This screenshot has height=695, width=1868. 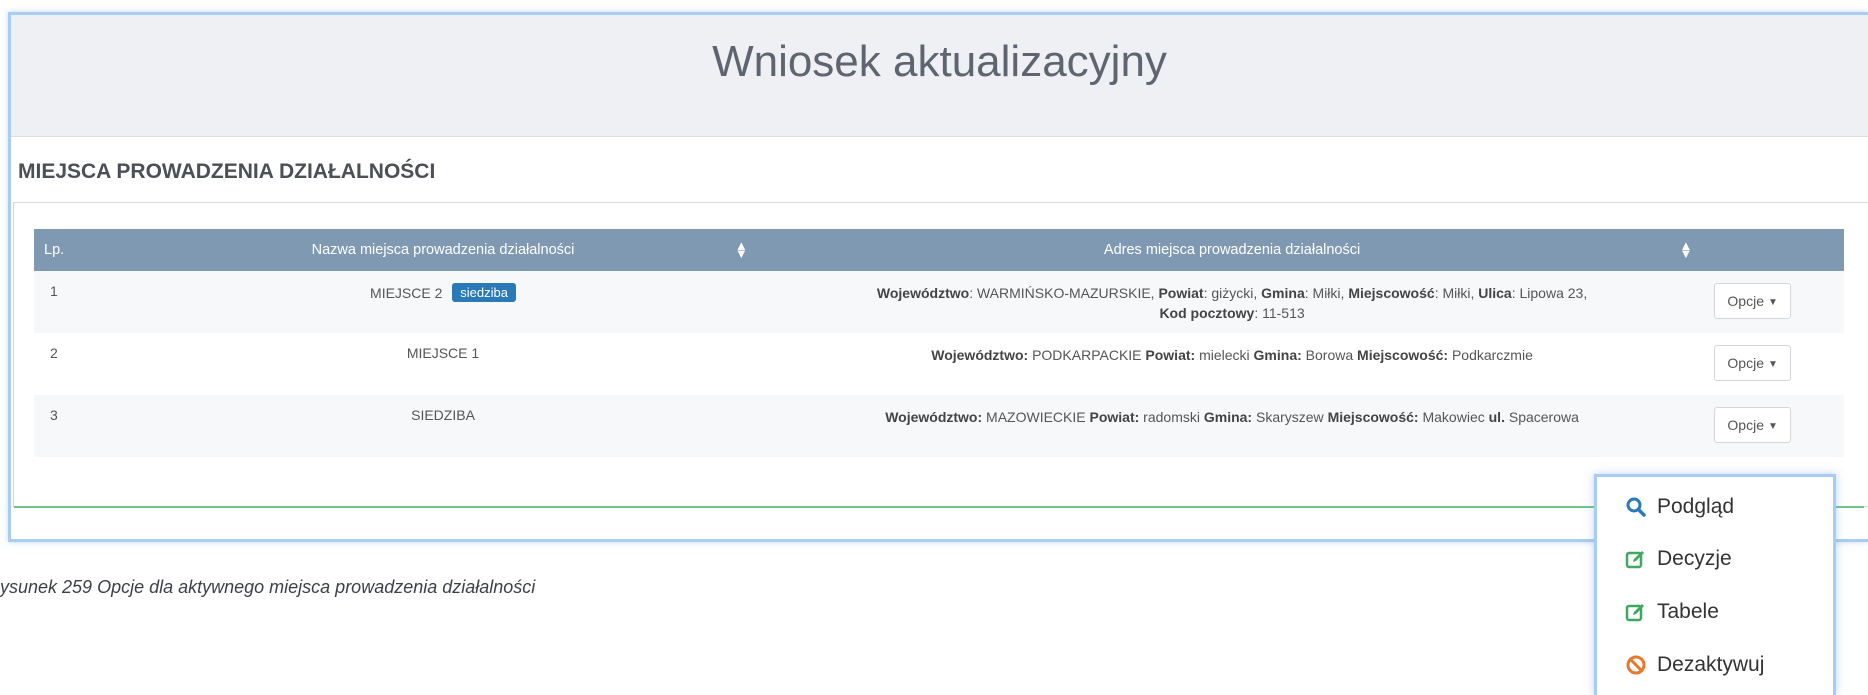 What do you see at coordinates (1636, 665) in the screenshot?
I see `ban-icon` at bounding box center [1636, 665].